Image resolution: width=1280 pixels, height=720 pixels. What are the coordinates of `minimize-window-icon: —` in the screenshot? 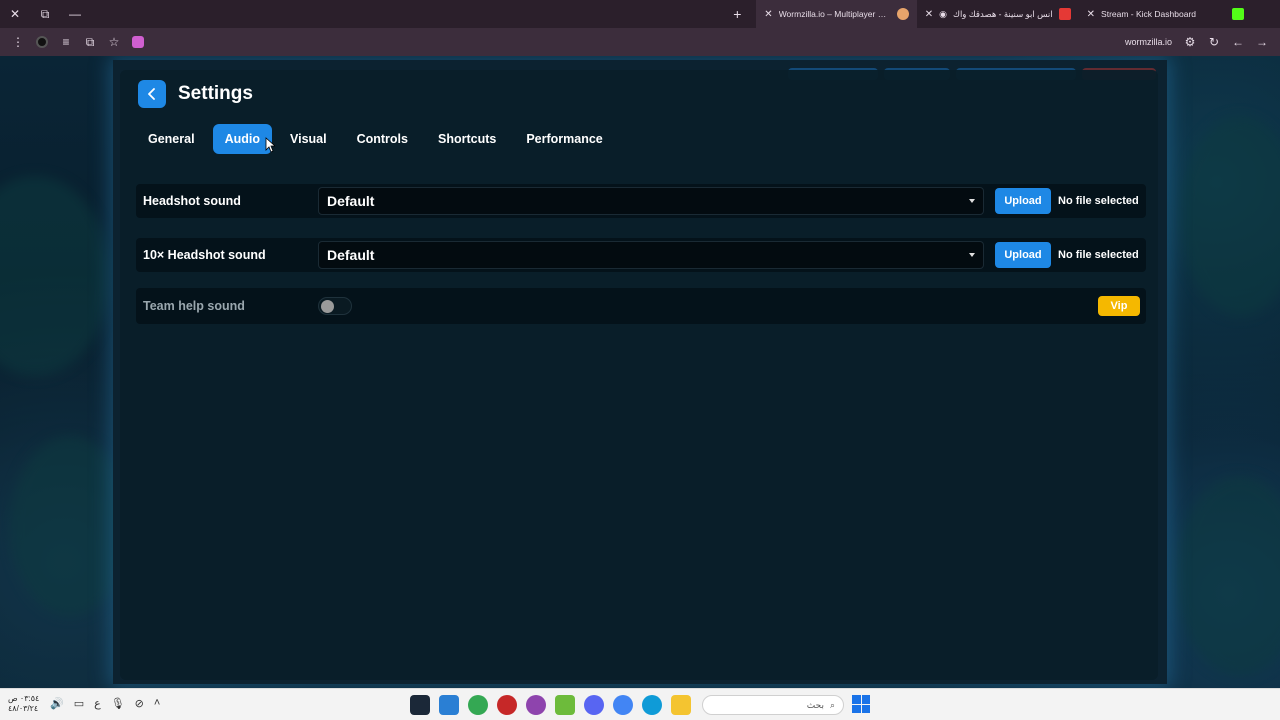 It's located at (75, 14).